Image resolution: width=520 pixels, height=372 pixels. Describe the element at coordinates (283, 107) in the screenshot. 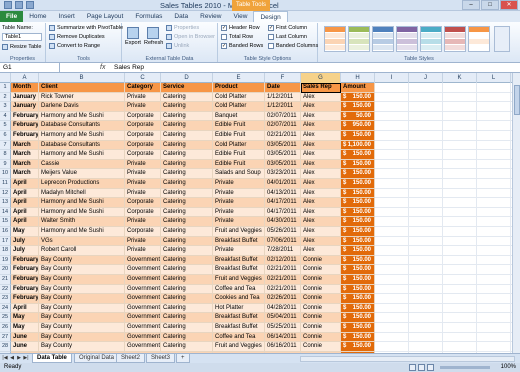

I see `table-cell: 1/12/2011` at that location.